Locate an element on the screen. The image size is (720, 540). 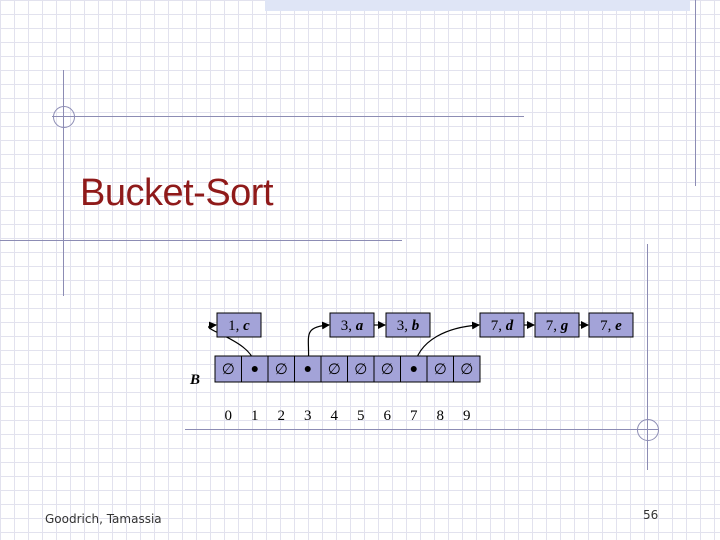
entry-node: 3, b is located at coordinates (408, 325).